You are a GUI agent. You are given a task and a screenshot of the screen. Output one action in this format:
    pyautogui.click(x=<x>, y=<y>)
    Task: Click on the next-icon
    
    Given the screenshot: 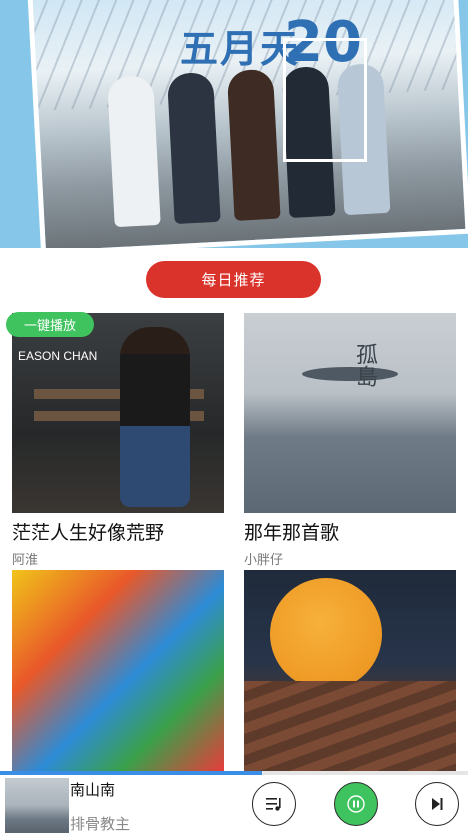 What is the action you would take?
    pyautogui.click(x=437, y=804)
    